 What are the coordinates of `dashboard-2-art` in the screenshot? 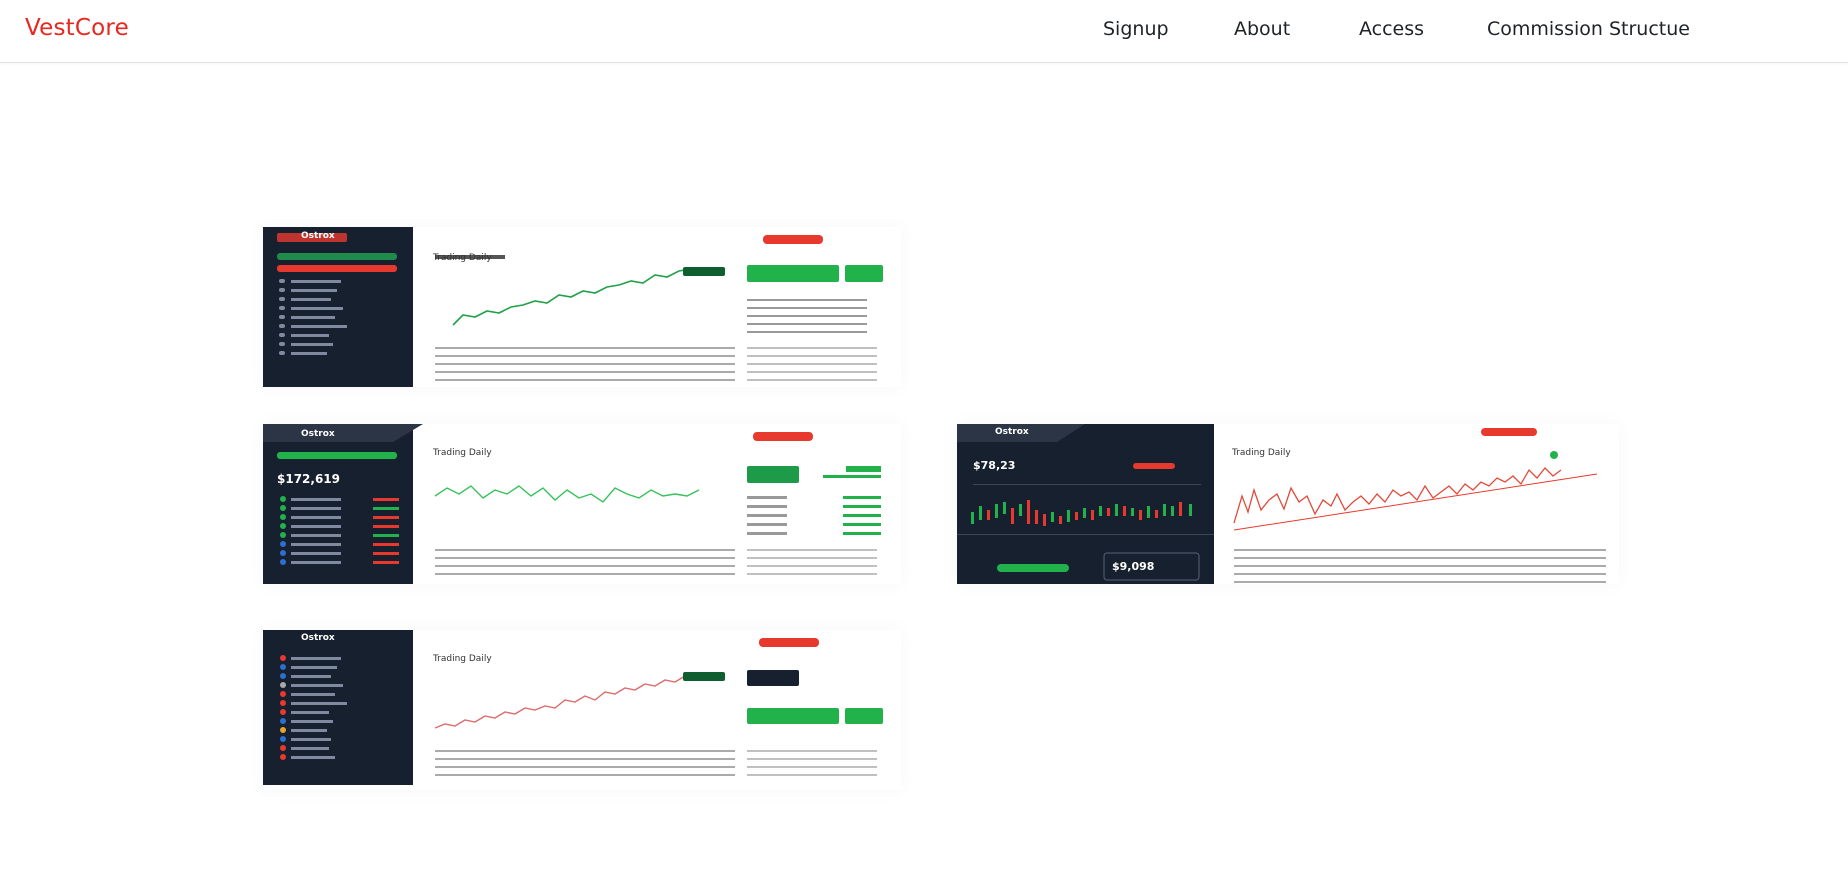 It's located at (572, 504).